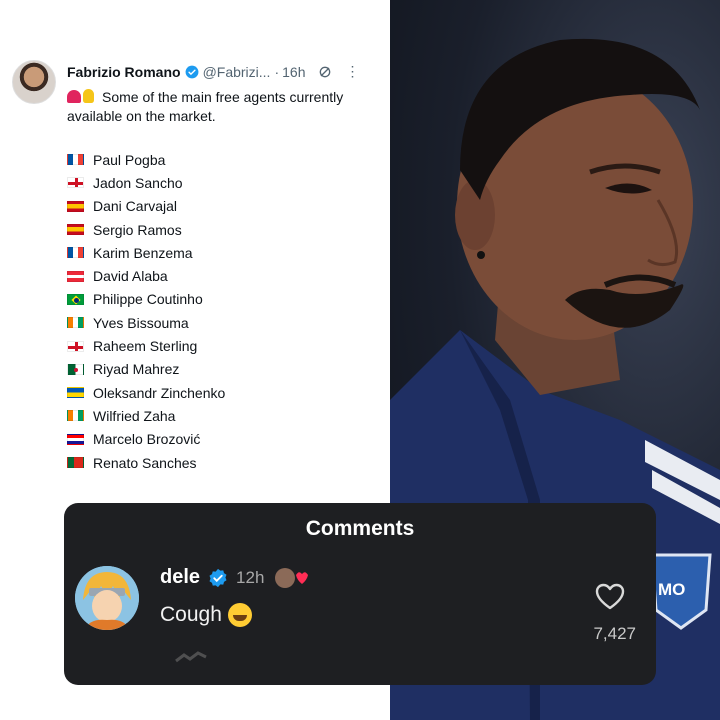 The image size is (720, 720). Describe the element at coordinates (191, 614) in the screenshot. I see `comment-body: Cough` at that location.